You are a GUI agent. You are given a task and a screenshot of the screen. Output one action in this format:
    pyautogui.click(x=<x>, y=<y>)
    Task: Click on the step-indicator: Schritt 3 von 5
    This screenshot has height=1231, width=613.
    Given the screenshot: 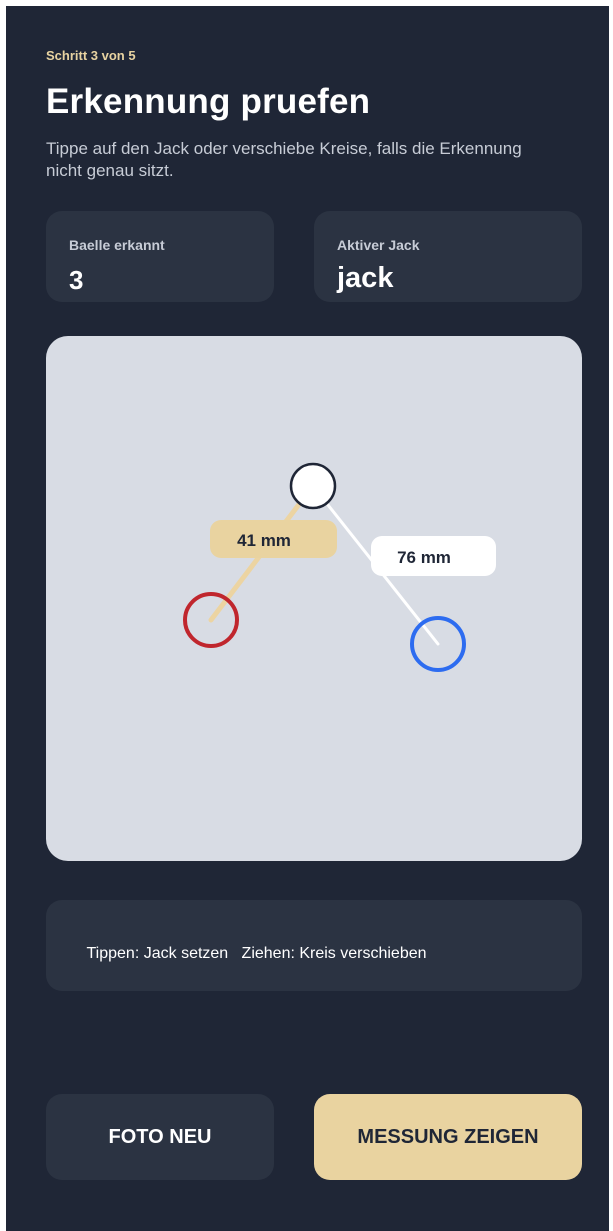 What is the action you would take?
    pyautogui.click(x=91, y=55)
    